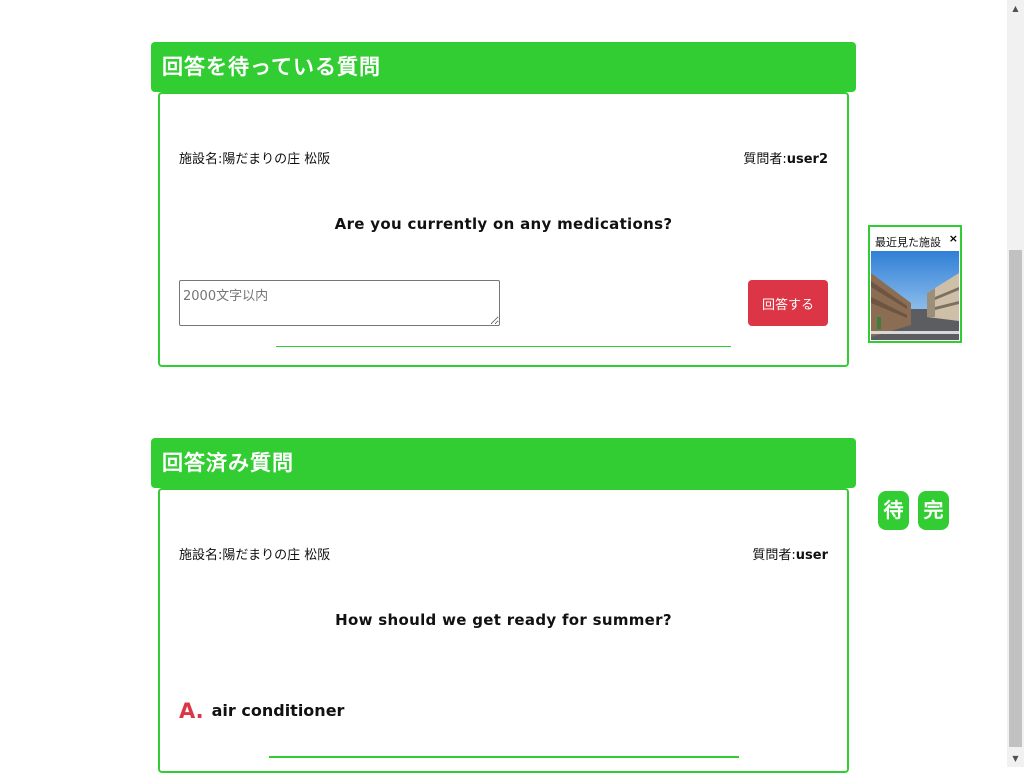  I want to click on questioner-user: user2, so click(807, 159).